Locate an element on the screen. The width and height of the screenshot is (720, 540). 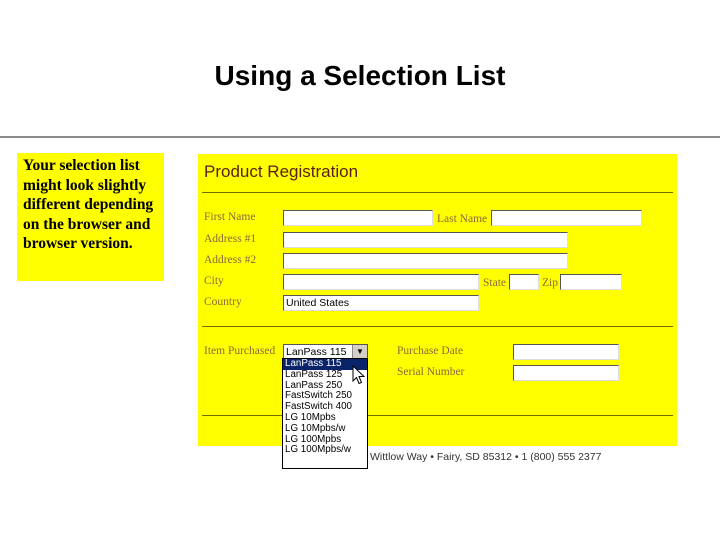
last-name-field is located at coordinates (566, 218).